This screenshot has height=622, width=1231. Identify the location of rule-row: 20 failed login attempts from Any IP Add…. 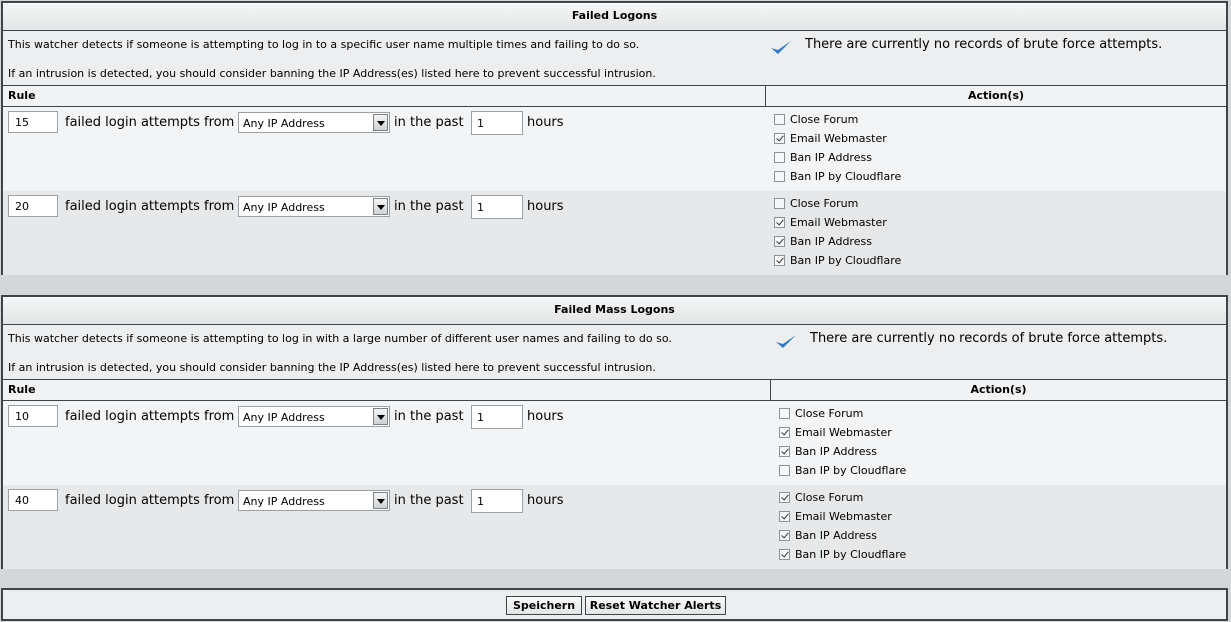
(614, 233).